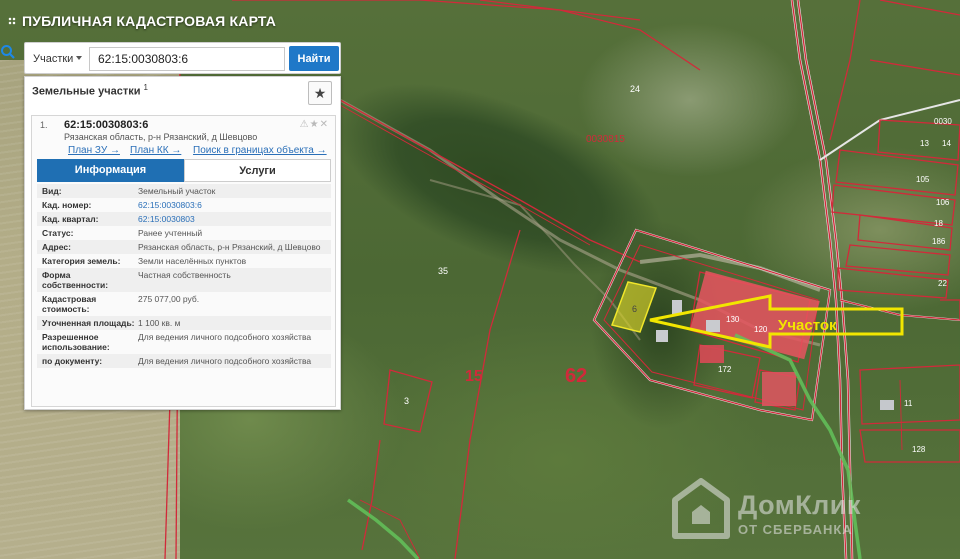 Image resolution: width=960 pixels, height=559 pixels. Describe the element at coordinates (79, 58) in the screenshot. I see `chevron-down-icon` at that location.